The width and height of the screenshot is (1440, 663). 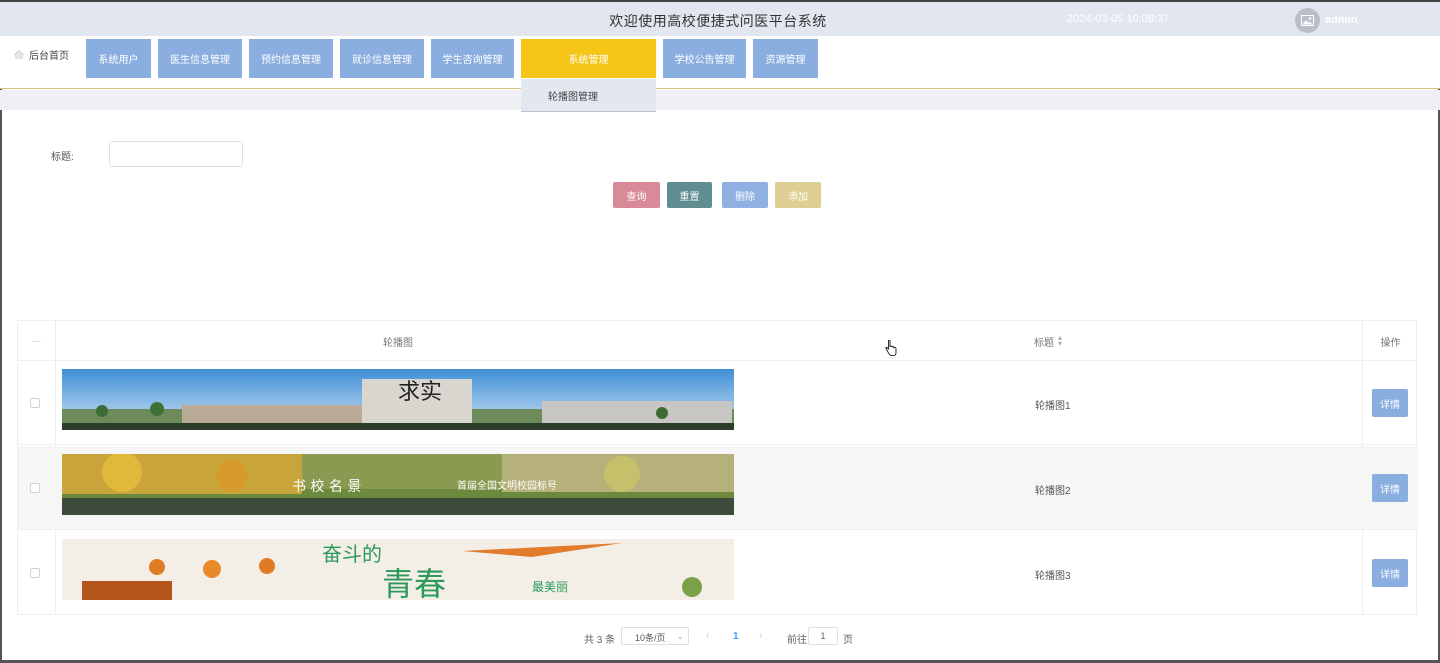 I want to click on sort-icon: ▴ ▾, so click(x=1060, y=341).